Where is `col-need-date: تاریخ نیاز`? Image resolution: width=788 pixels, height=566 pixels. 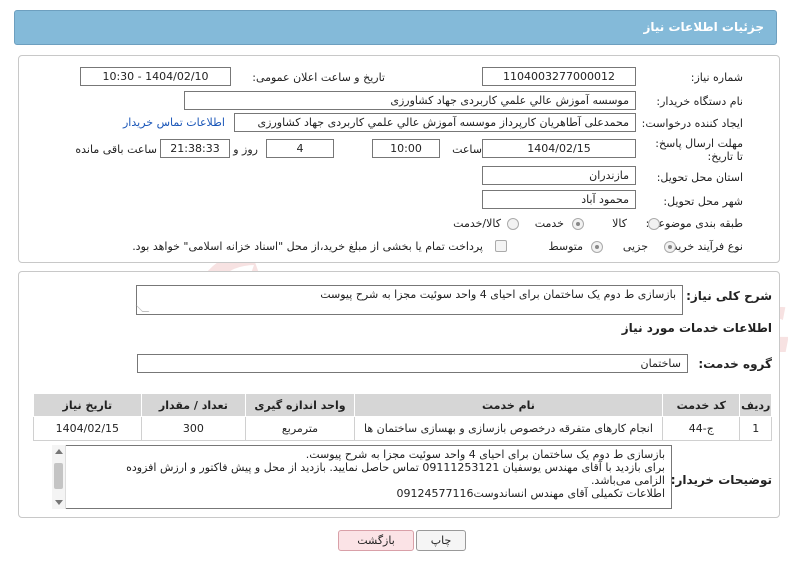
col-need-date: تاریخ نیاز is located at coordinates (87, 405).